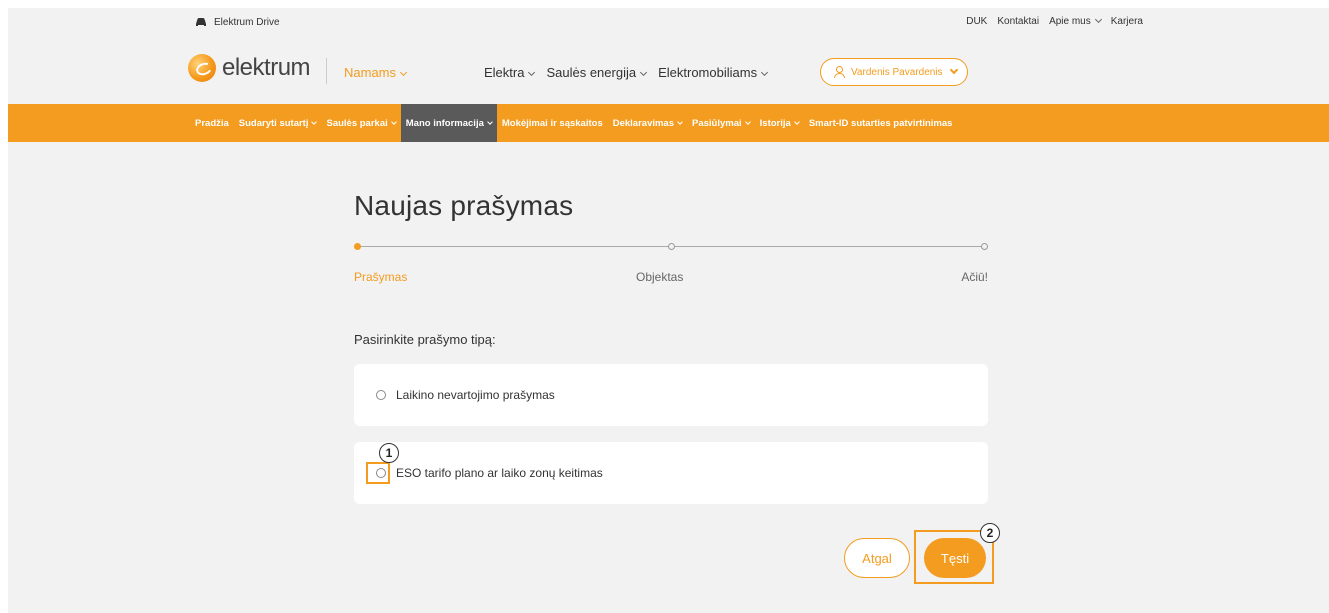  Describe the element at coordinates (643, 123) in the screenshot. I see `subnav-label: Deklaravimas` at that location.